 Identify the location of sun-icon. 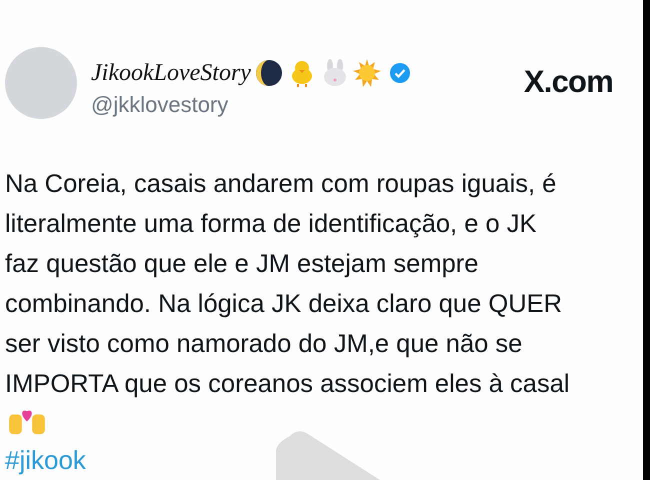
(366, 73).